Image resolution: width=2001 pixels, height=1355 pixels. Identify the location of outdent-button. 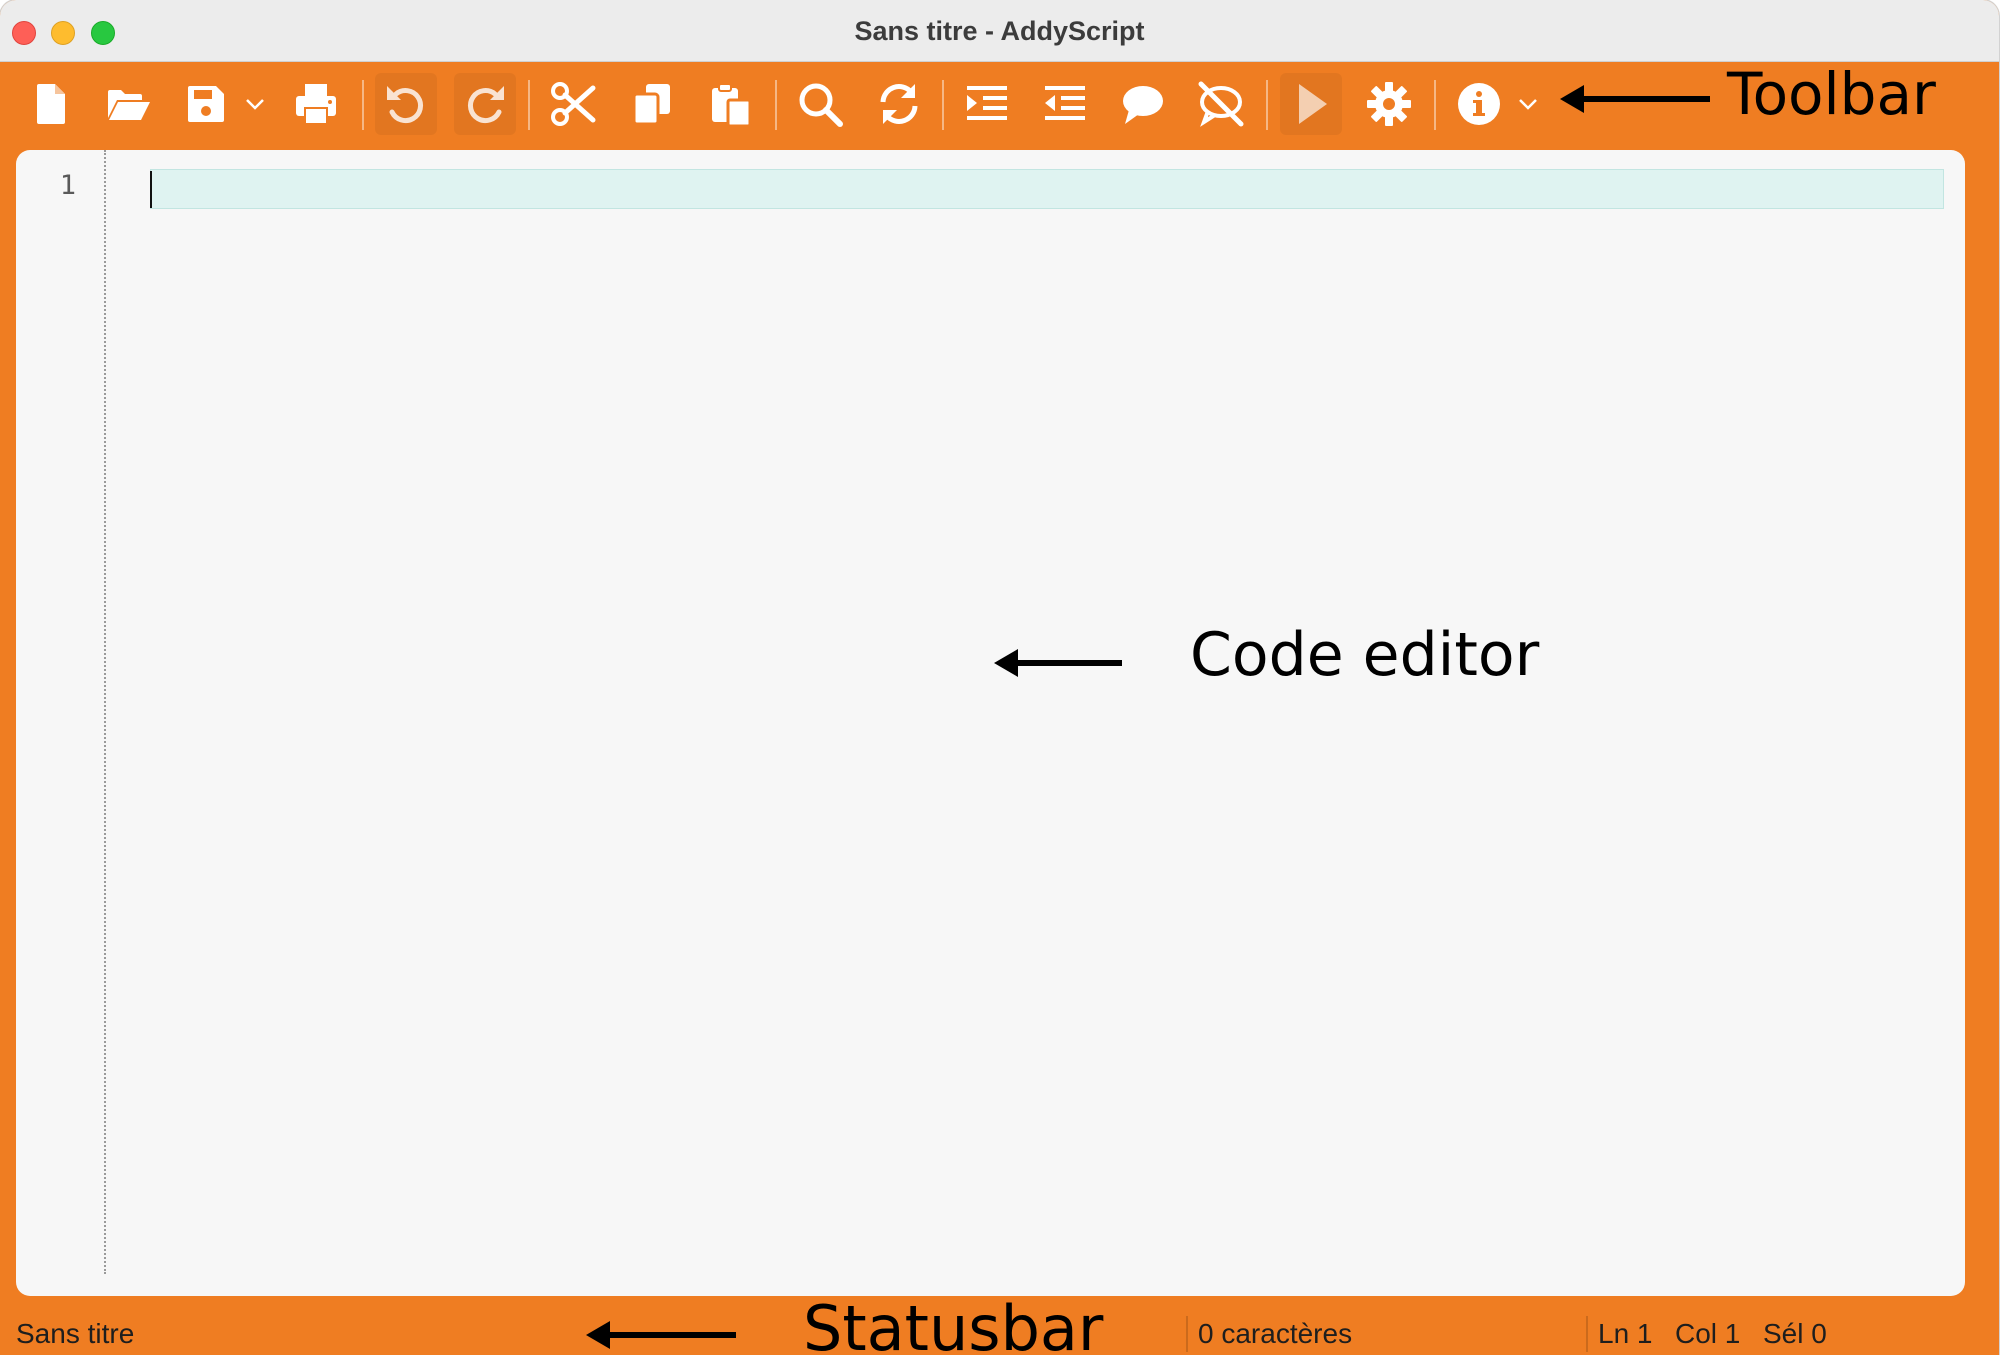
(1065, 104).